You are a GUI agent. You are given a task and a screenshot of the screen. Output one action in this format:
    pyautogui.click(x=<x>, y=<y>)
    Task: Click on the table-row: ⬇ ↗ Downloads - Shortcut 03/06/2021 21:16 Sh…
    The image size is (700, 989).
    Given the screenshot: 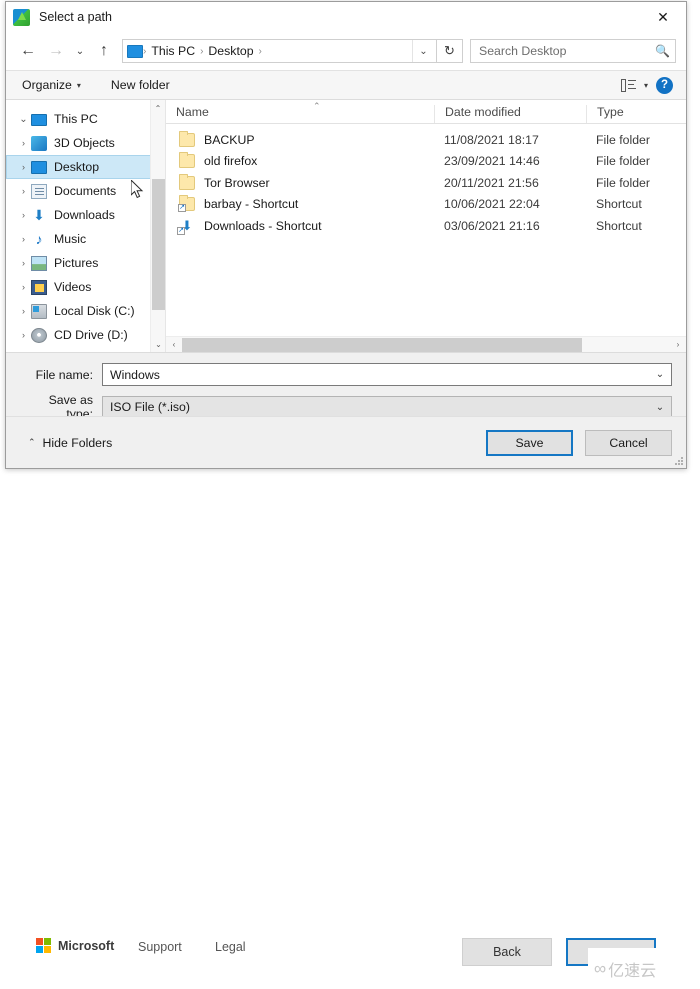 What is the action you would take?
    pyautogui.click(x=426, y=226)
    